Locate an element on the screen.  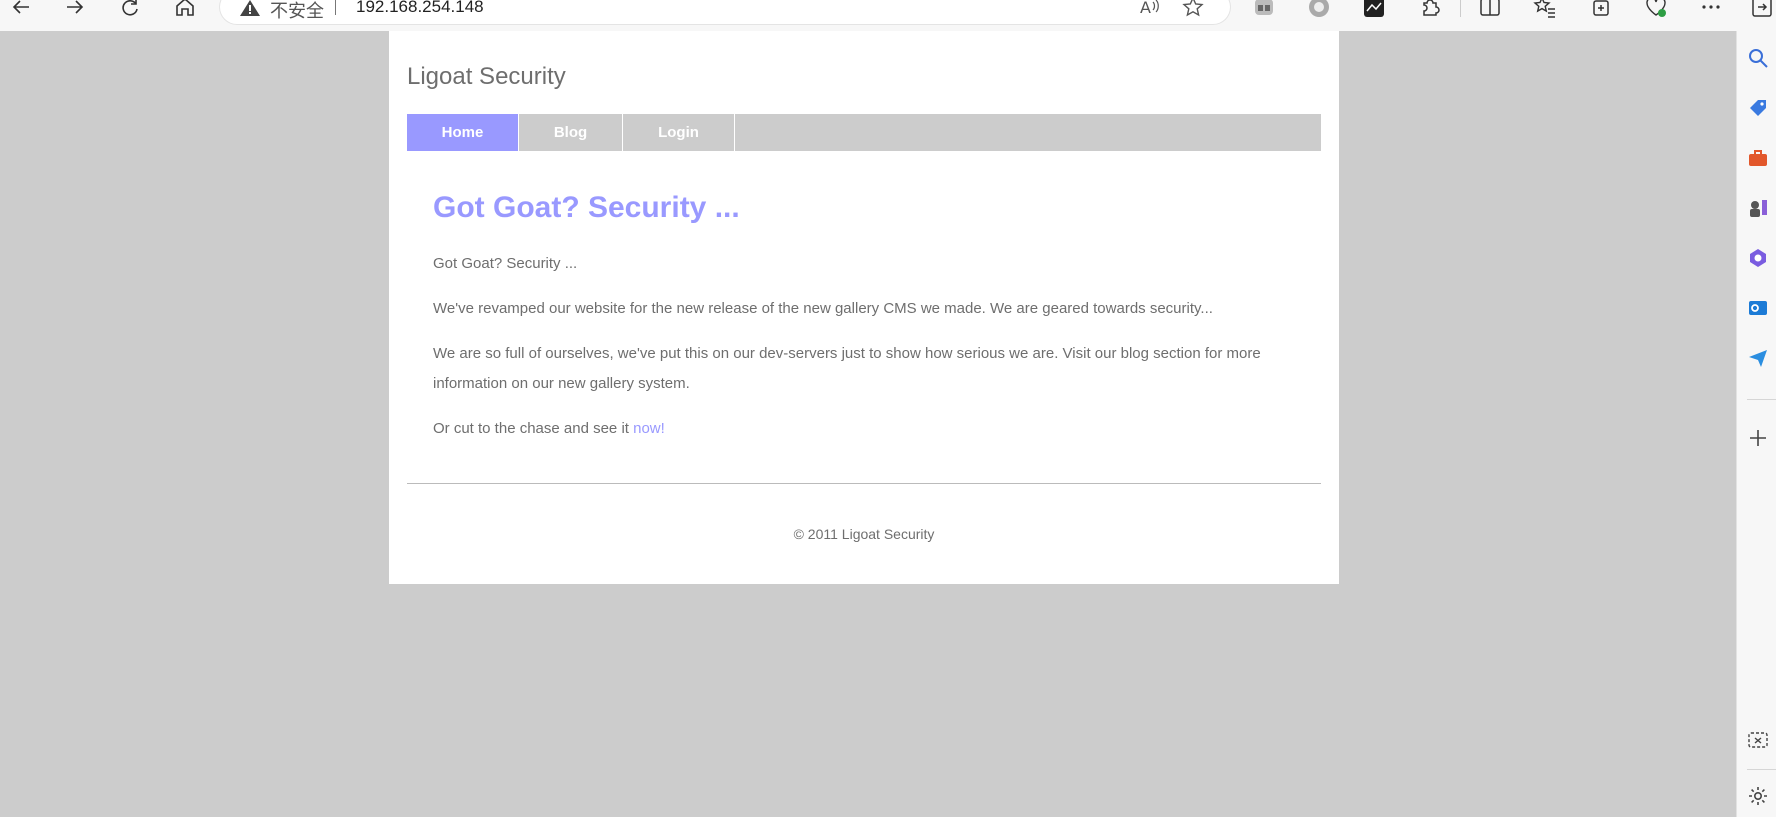
more-icon is located at coordinates (1711, 9).